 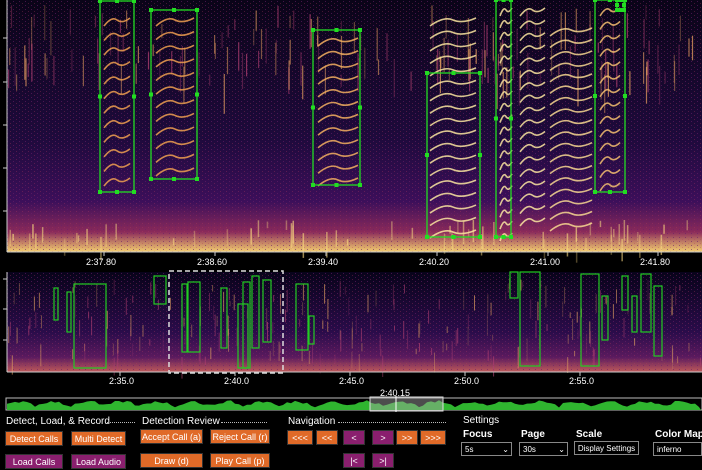 I want to click on settings-section-title: Settings, so click(x=481, y=420).